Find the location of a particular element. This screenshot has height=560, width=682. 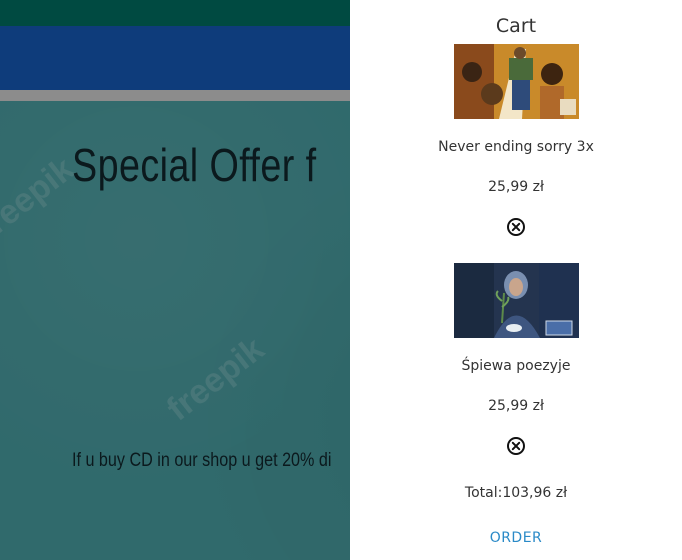

cart-total: Total:103,96 zł is located at coordinates (516, 493).